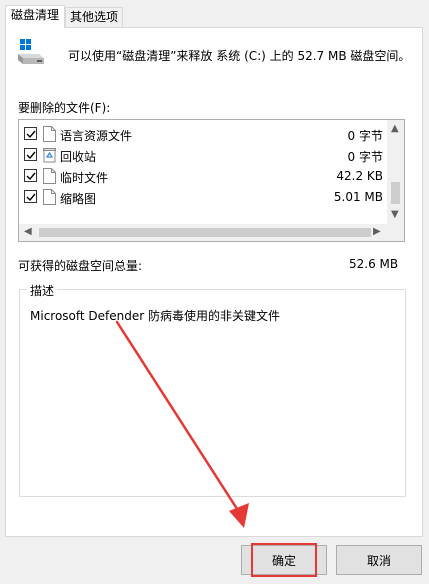 The height and width of the screenshot is (584, 429). Describe the element at coordinates (35, 16) in the screenshot. I see `tab-disk-cleanup: 磁盘清理` at that location.